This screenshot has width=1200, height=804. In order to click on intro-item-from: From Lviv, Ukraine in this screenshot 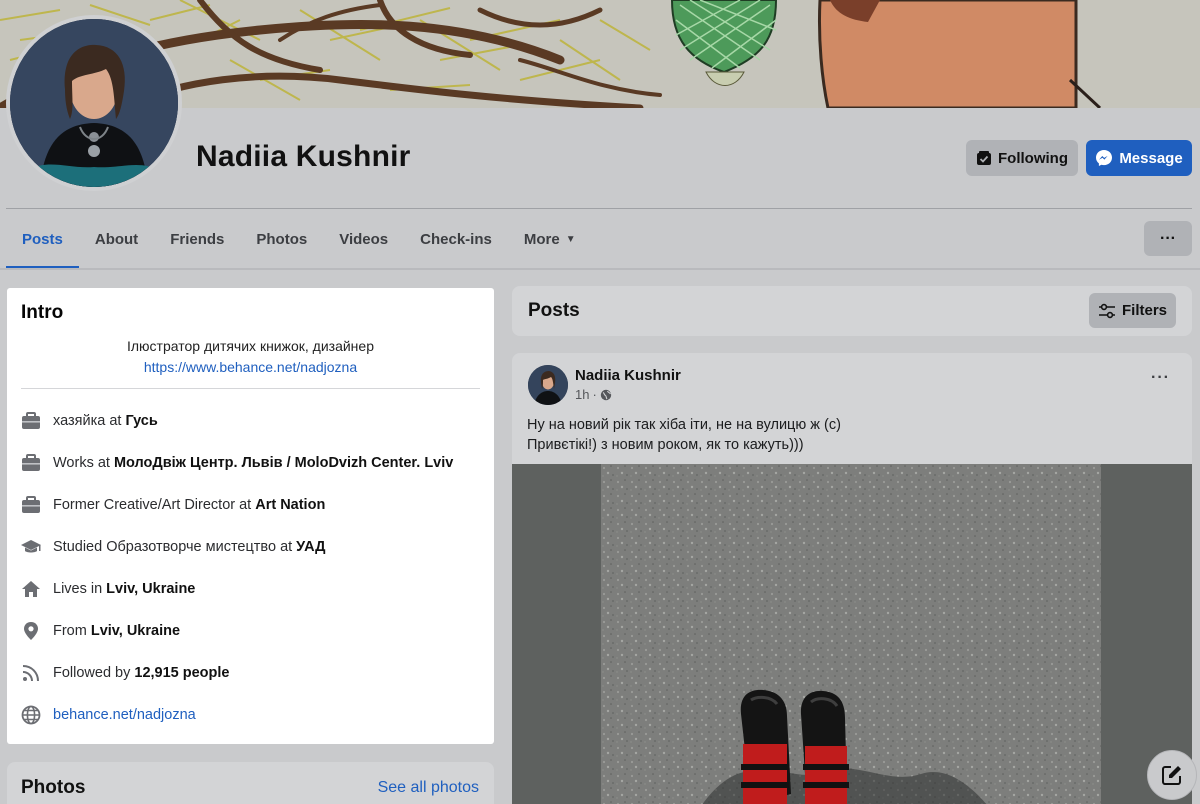, I will do `click(100, 631)`.